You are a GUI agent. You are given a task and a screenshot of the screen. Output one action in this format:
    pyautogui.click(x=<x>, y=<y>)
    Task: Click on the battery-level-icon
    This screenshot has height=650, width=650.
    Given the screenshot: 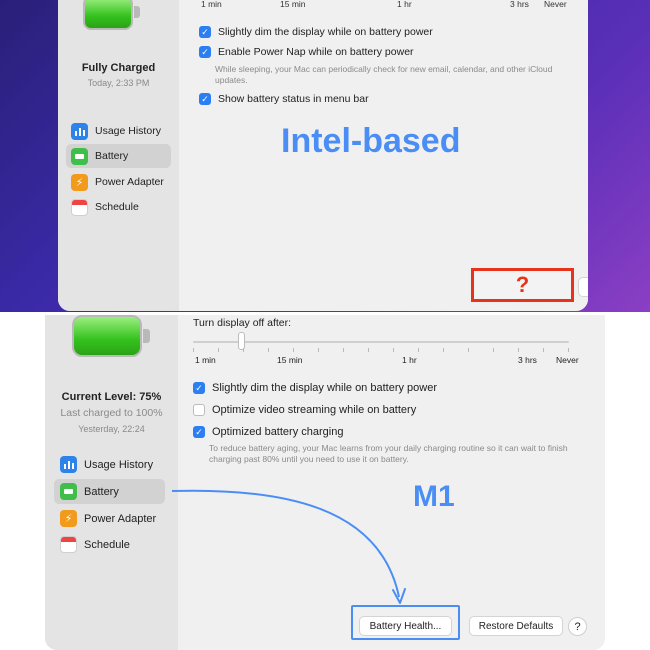 What is the action you would take?
    pyautogui.click(x=112, y=336)
    